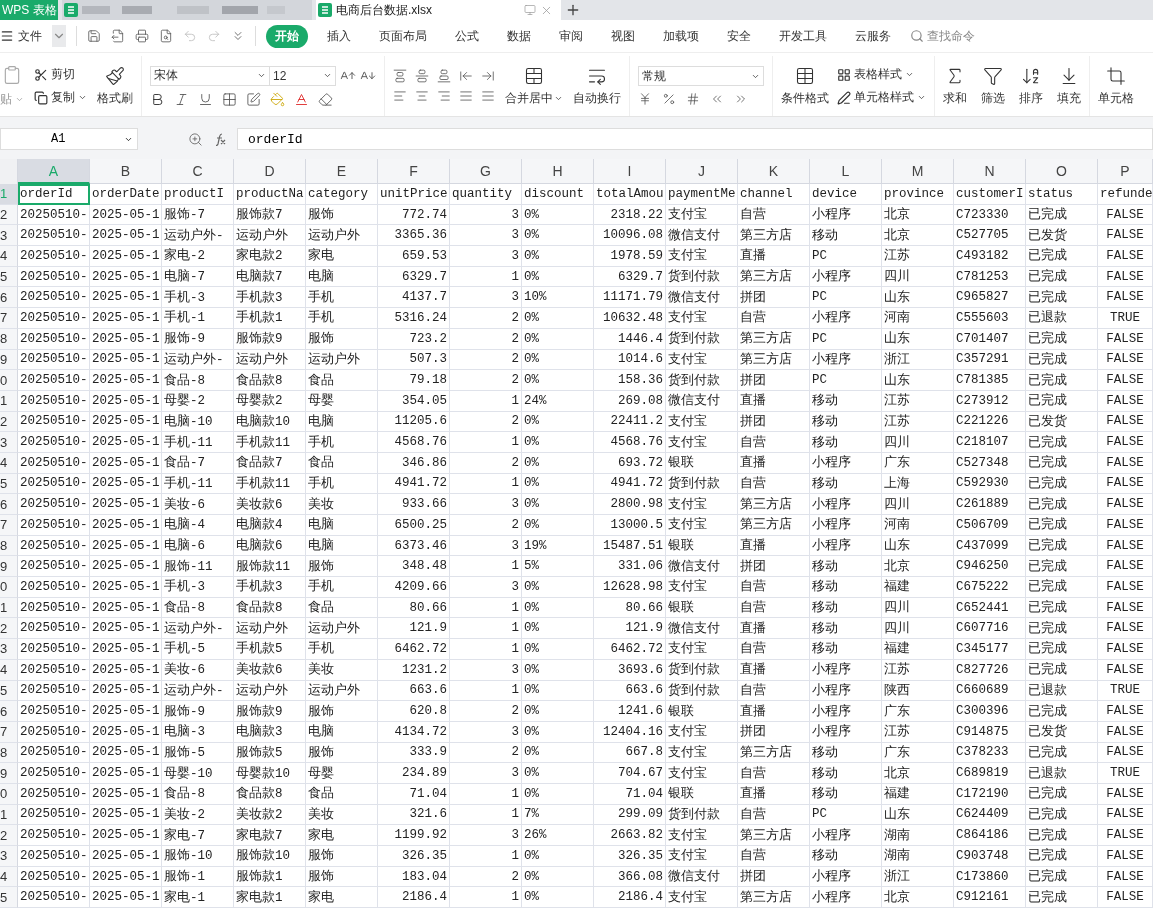 The width and height of the screenshot is (1153, 909). I want to click on column-header: J, so click(702, 171).